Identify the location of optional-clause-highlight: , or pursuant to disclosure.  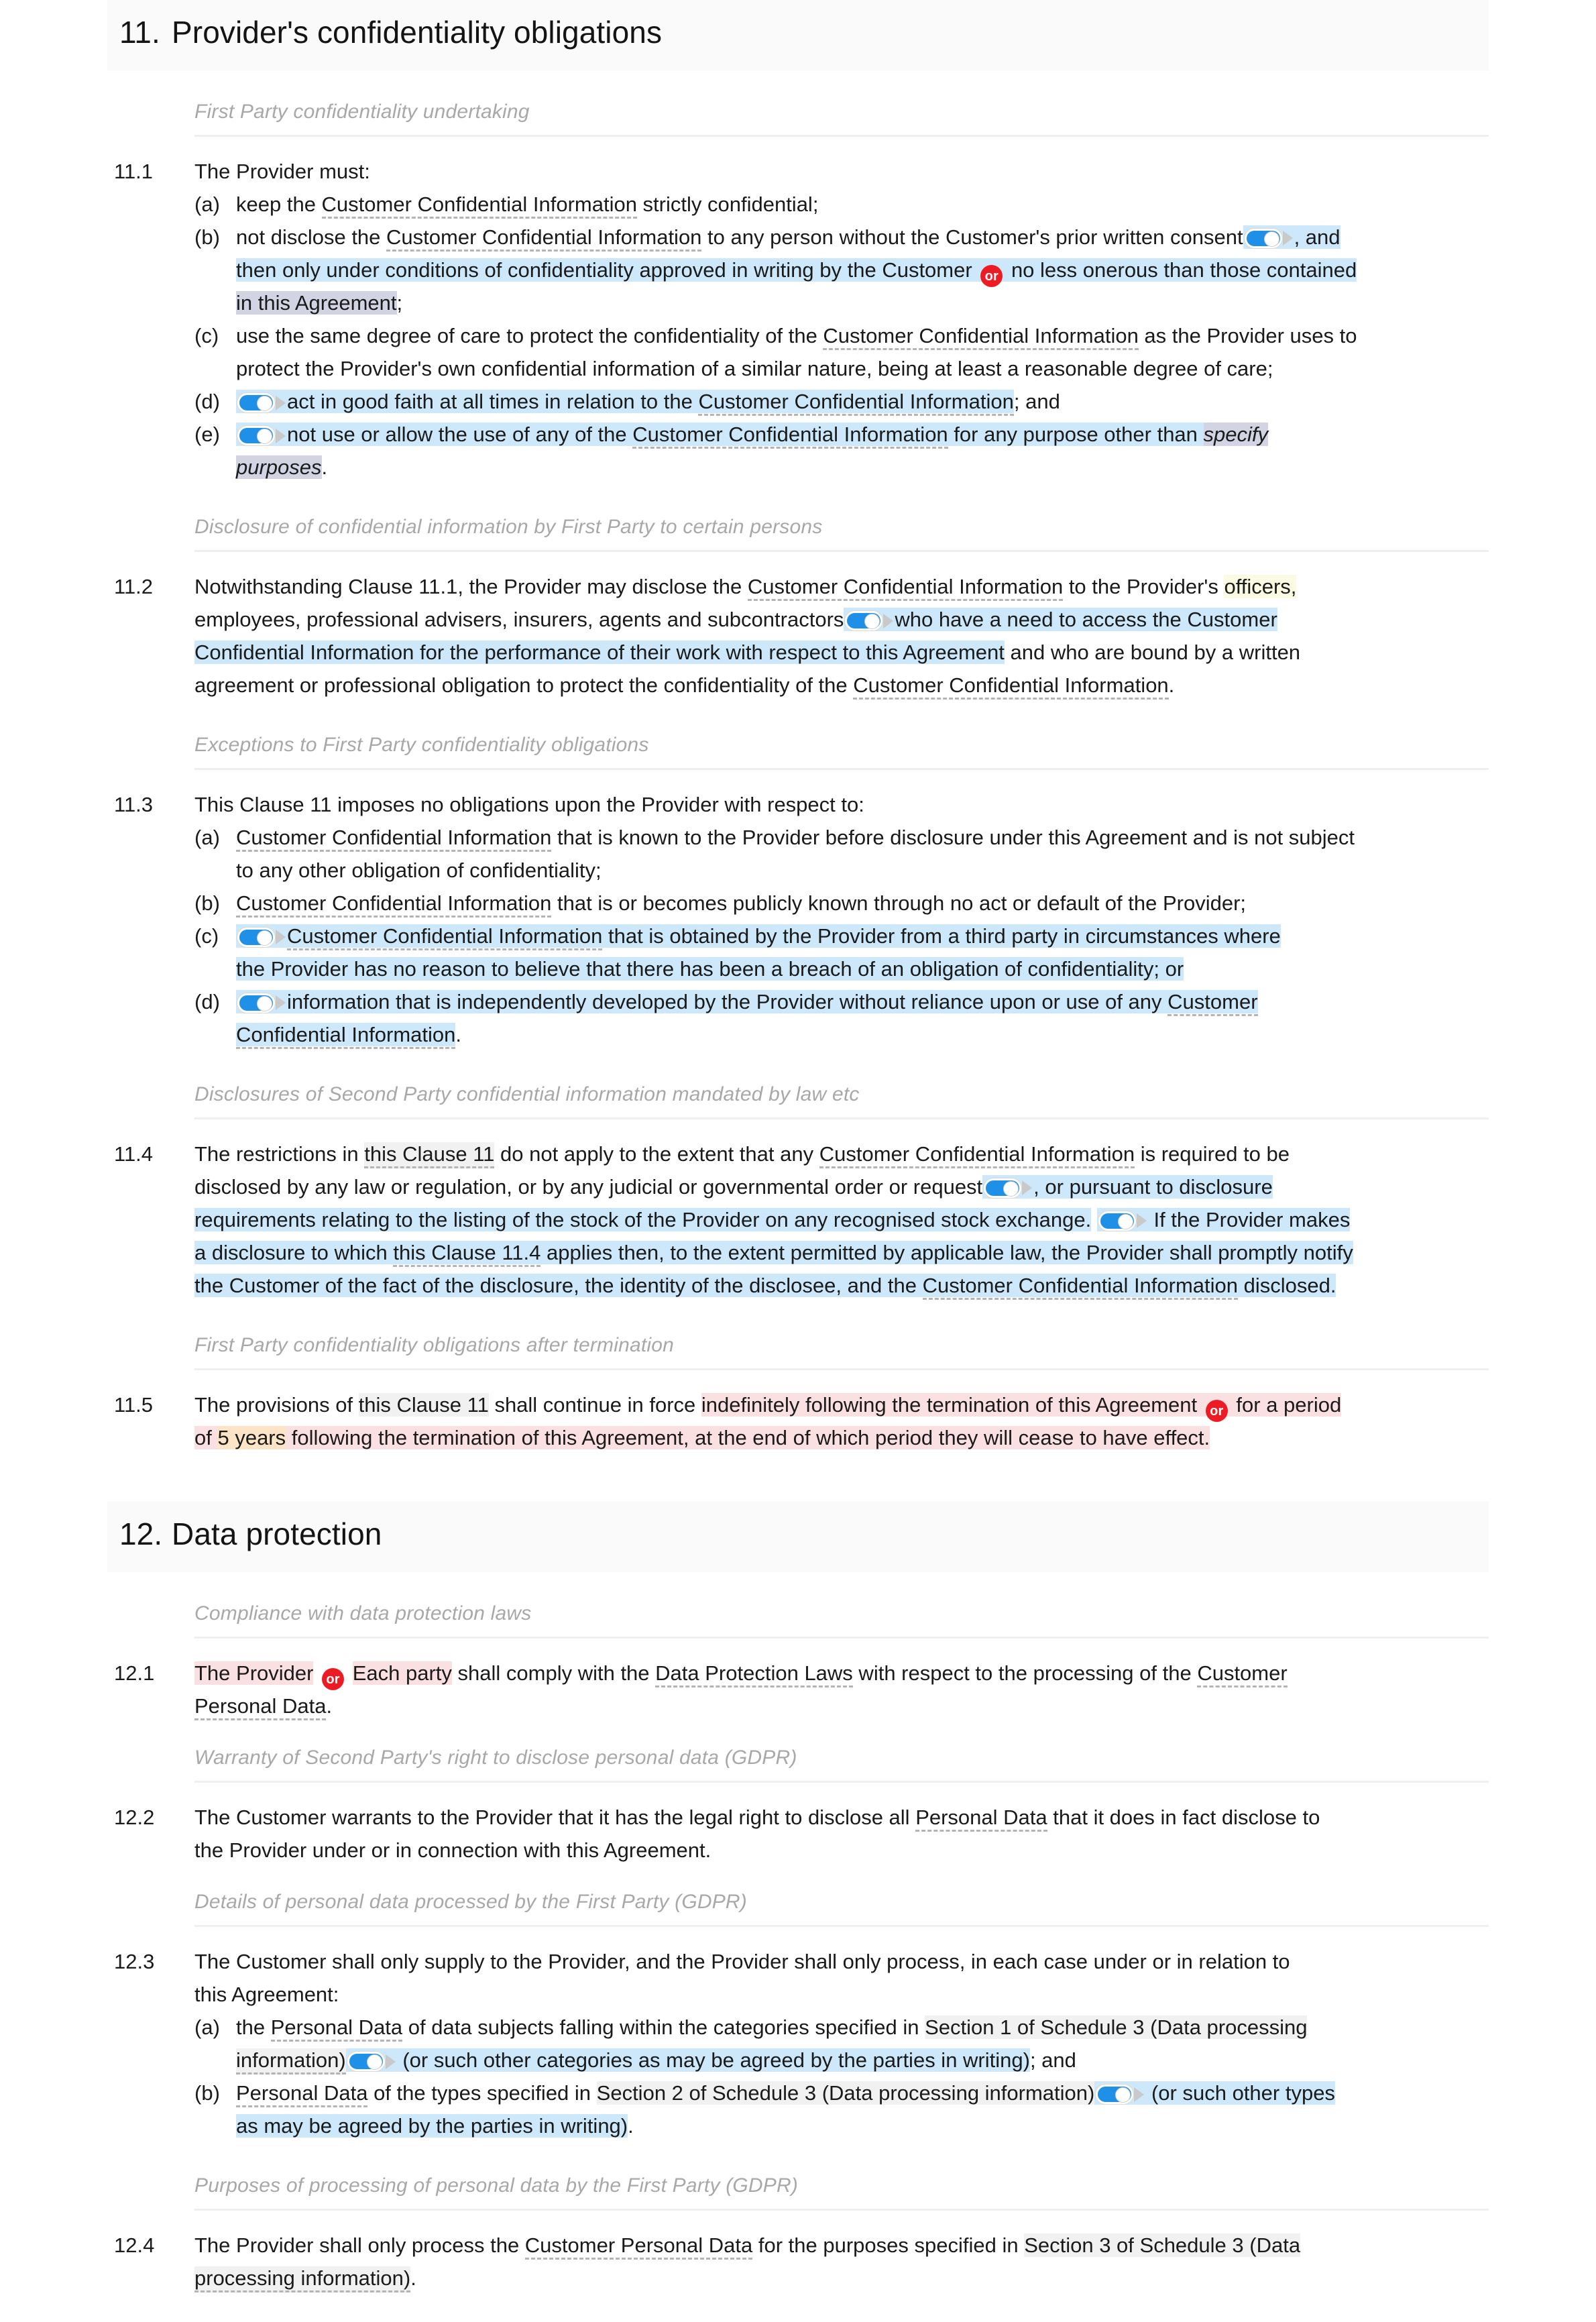
(1127, 1186).